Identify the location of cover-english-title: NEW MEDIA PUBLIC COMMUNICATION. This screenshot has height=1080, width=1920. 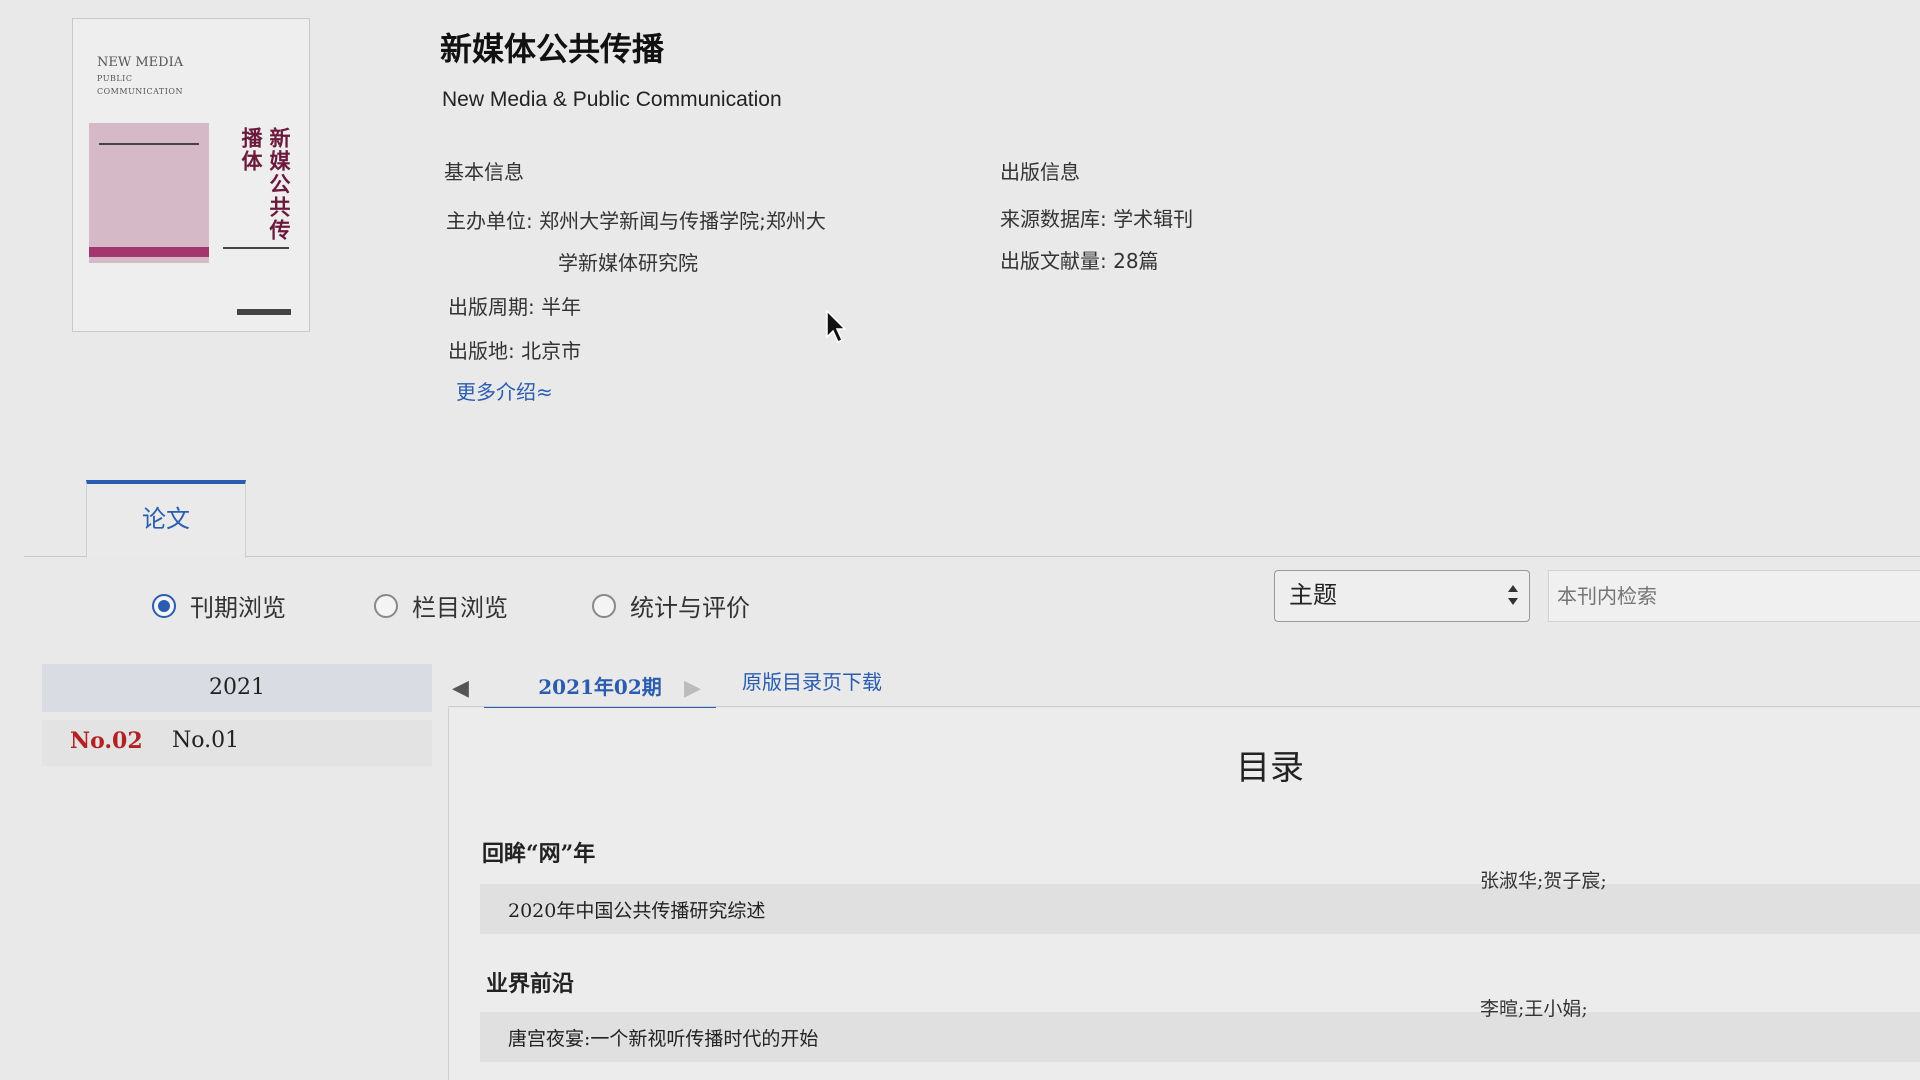
(140, 75).